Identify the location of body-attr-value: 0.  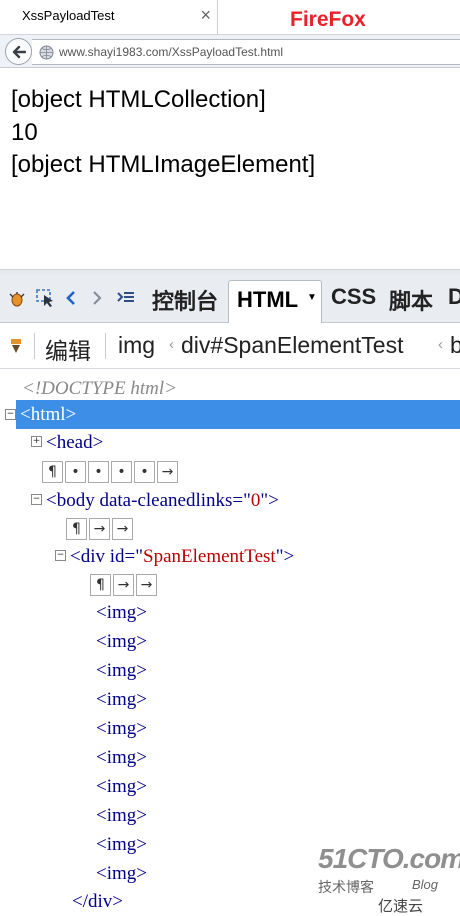
(255, 500).